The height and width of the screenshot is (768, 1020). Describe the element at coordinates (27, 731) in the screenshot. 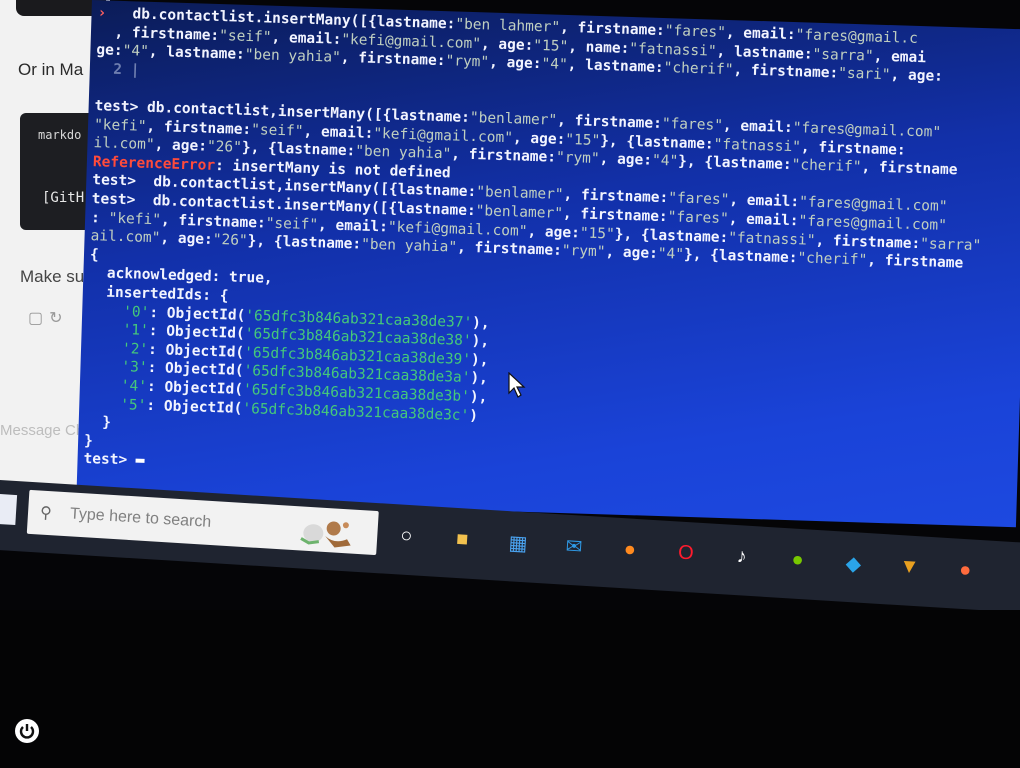

I see `power-icon` at that location.